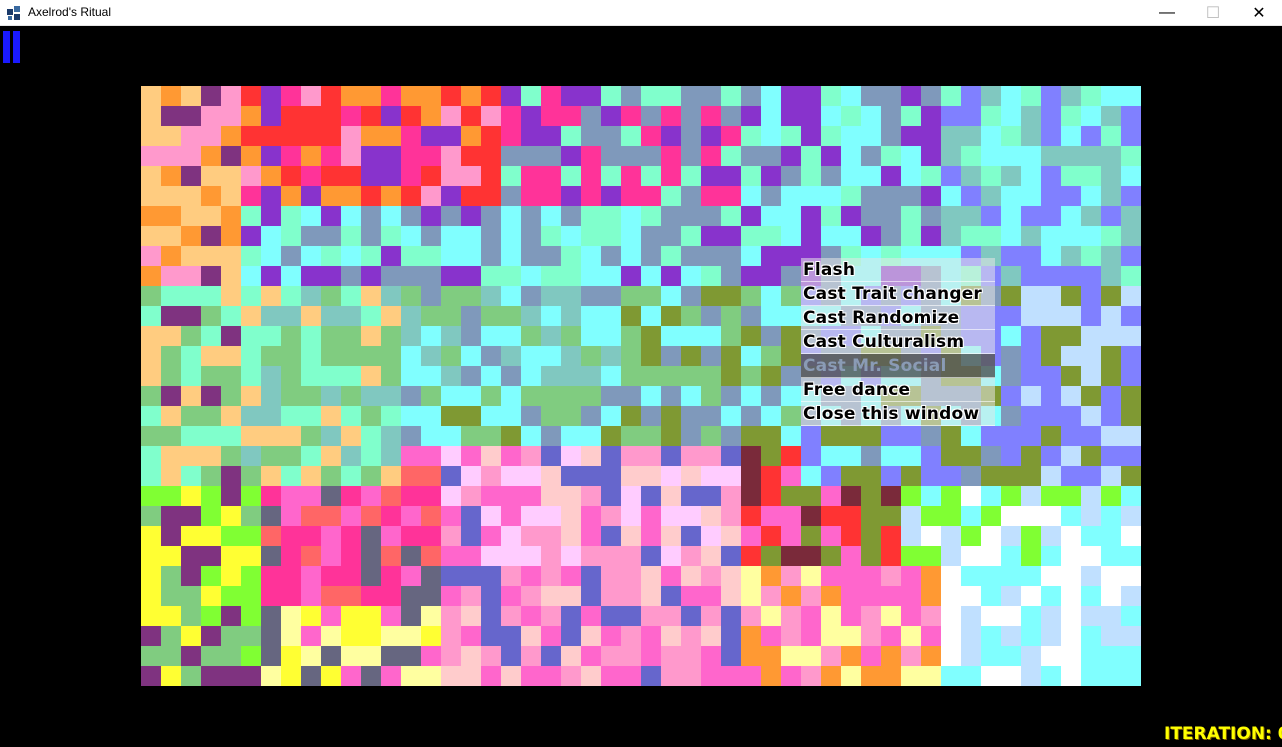  Describe the element at coordinates (11, 47) in the screenshot. I see `pause-icon` at that location.